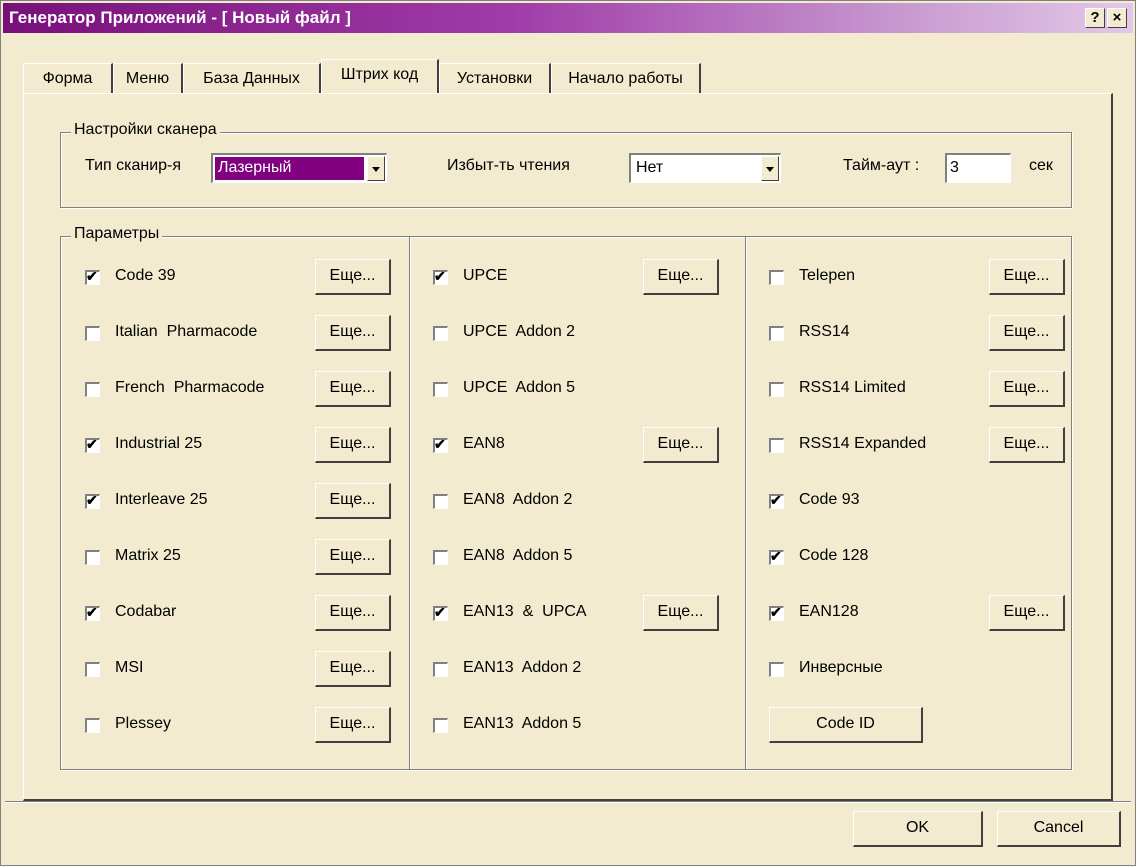 This screenshot has height=866, width=1136. I want to click on help-button: ?, so click(1095, 18).